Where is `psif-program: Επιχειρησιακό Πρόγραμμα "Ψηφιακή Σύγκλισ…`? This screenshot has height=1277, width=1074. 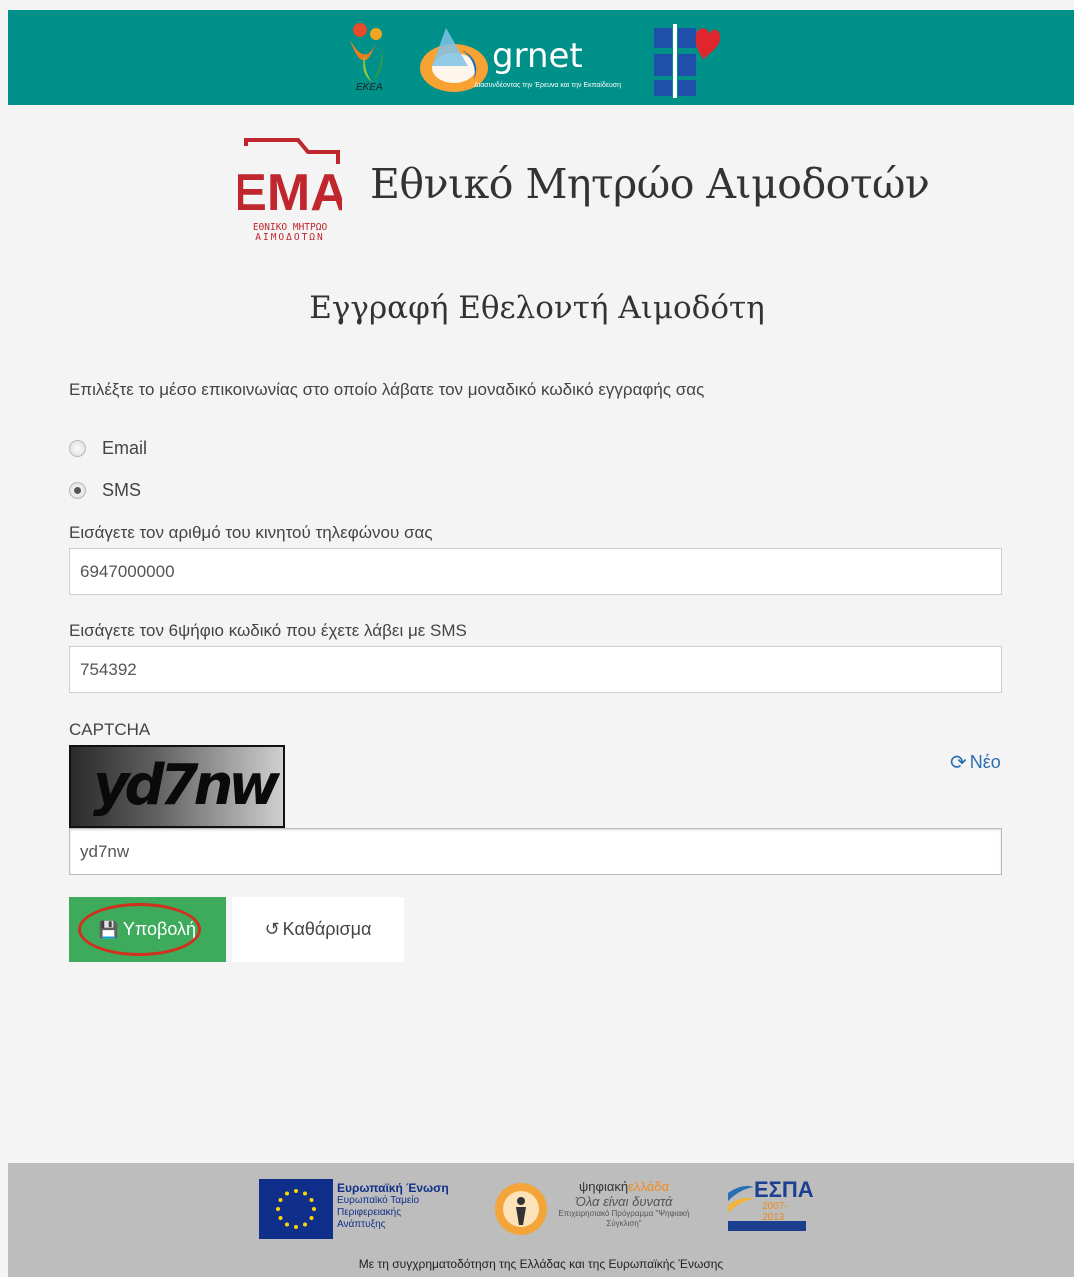
psif-program: Επιχειρησιακό Πρόγραμμα "Ψηφιακή Σύγκλισ… is located at coordinates (624, 1218).